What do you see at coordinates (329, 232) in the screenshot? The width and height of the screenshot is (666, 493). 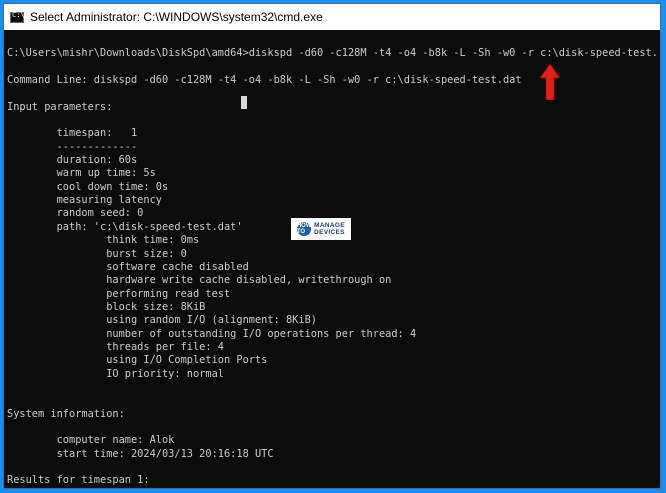 I see `watermark-devices: DEVICES` at bounding box center [329, 232].